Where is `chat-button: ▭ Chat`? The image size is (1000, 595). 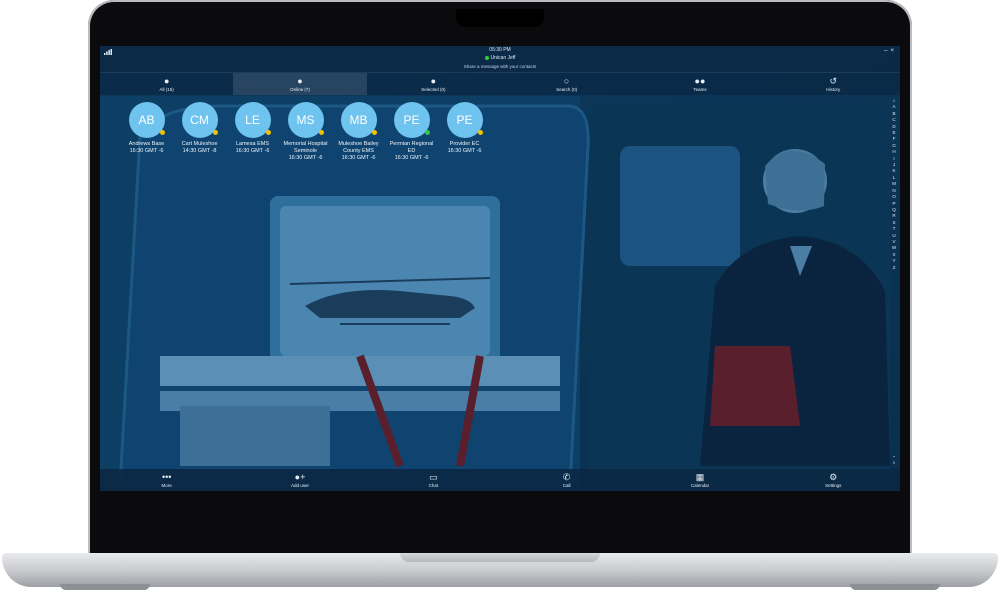 chat-button: ▭ Chat is located at coordinates (433, 480).